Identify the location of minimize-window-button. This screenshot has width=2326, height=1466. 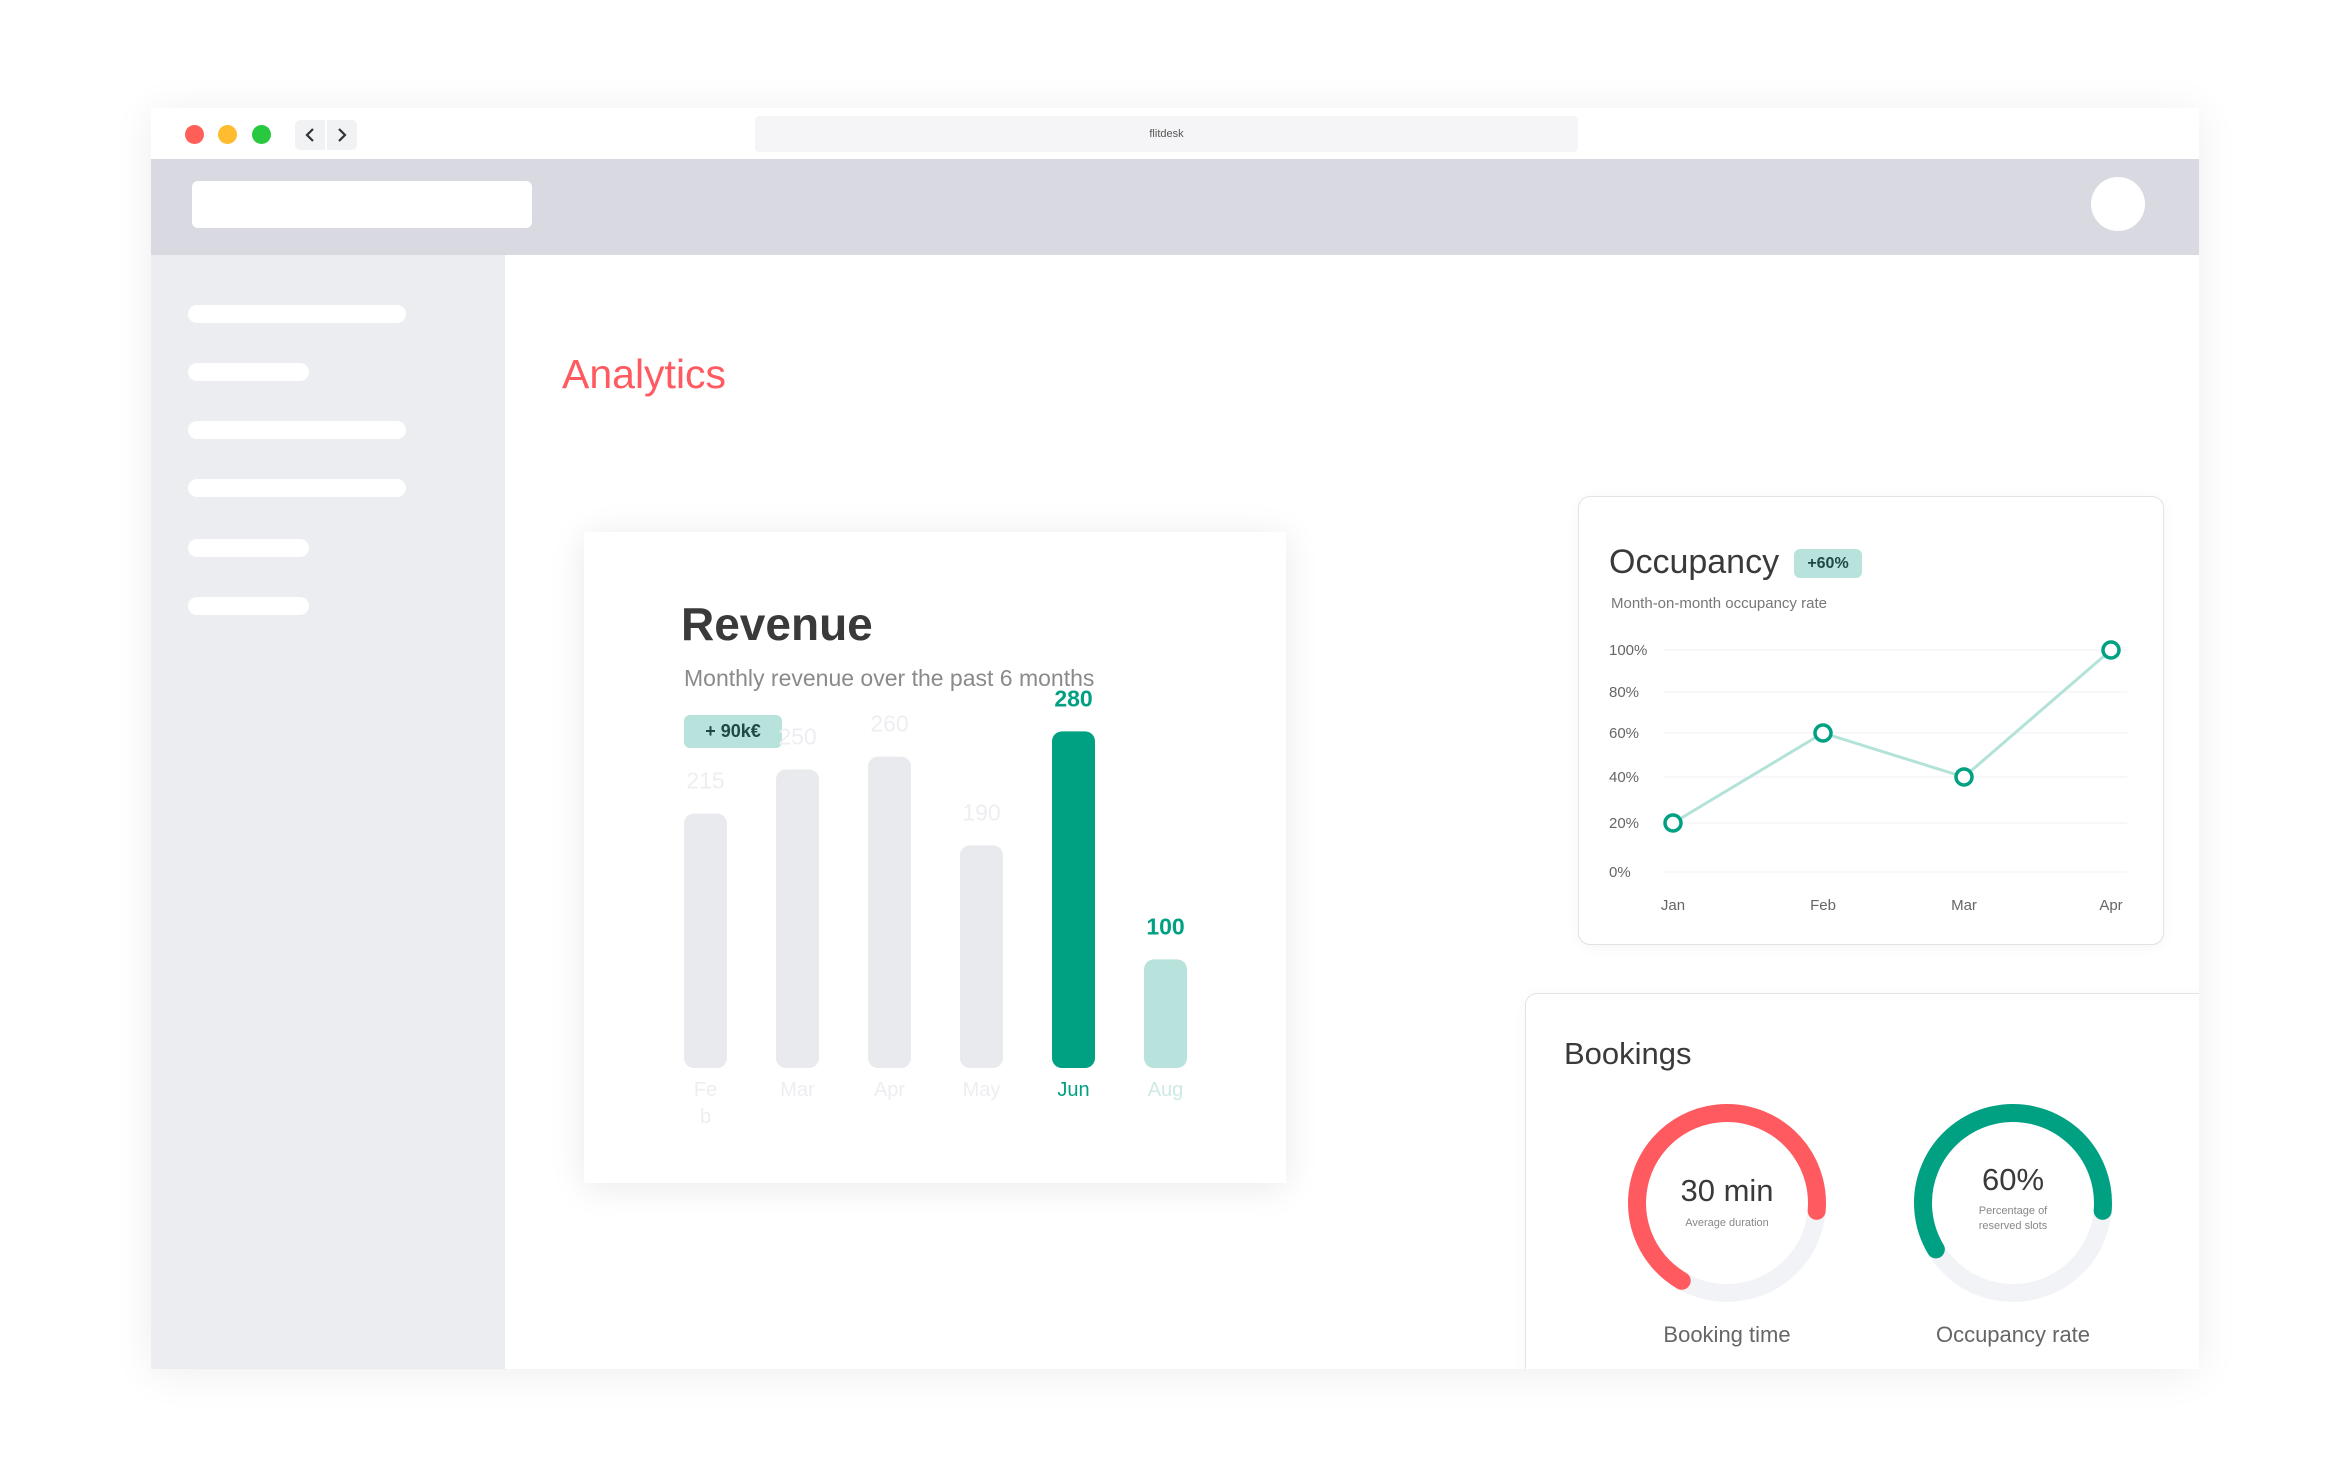
(227, 134).